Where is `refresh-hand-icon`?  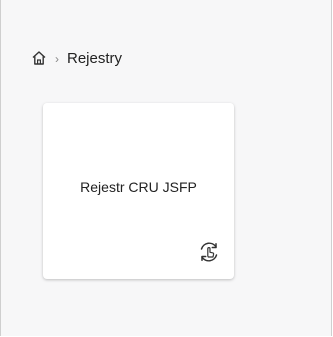
refresh-hand-icon is located at coordinates (209, 252).